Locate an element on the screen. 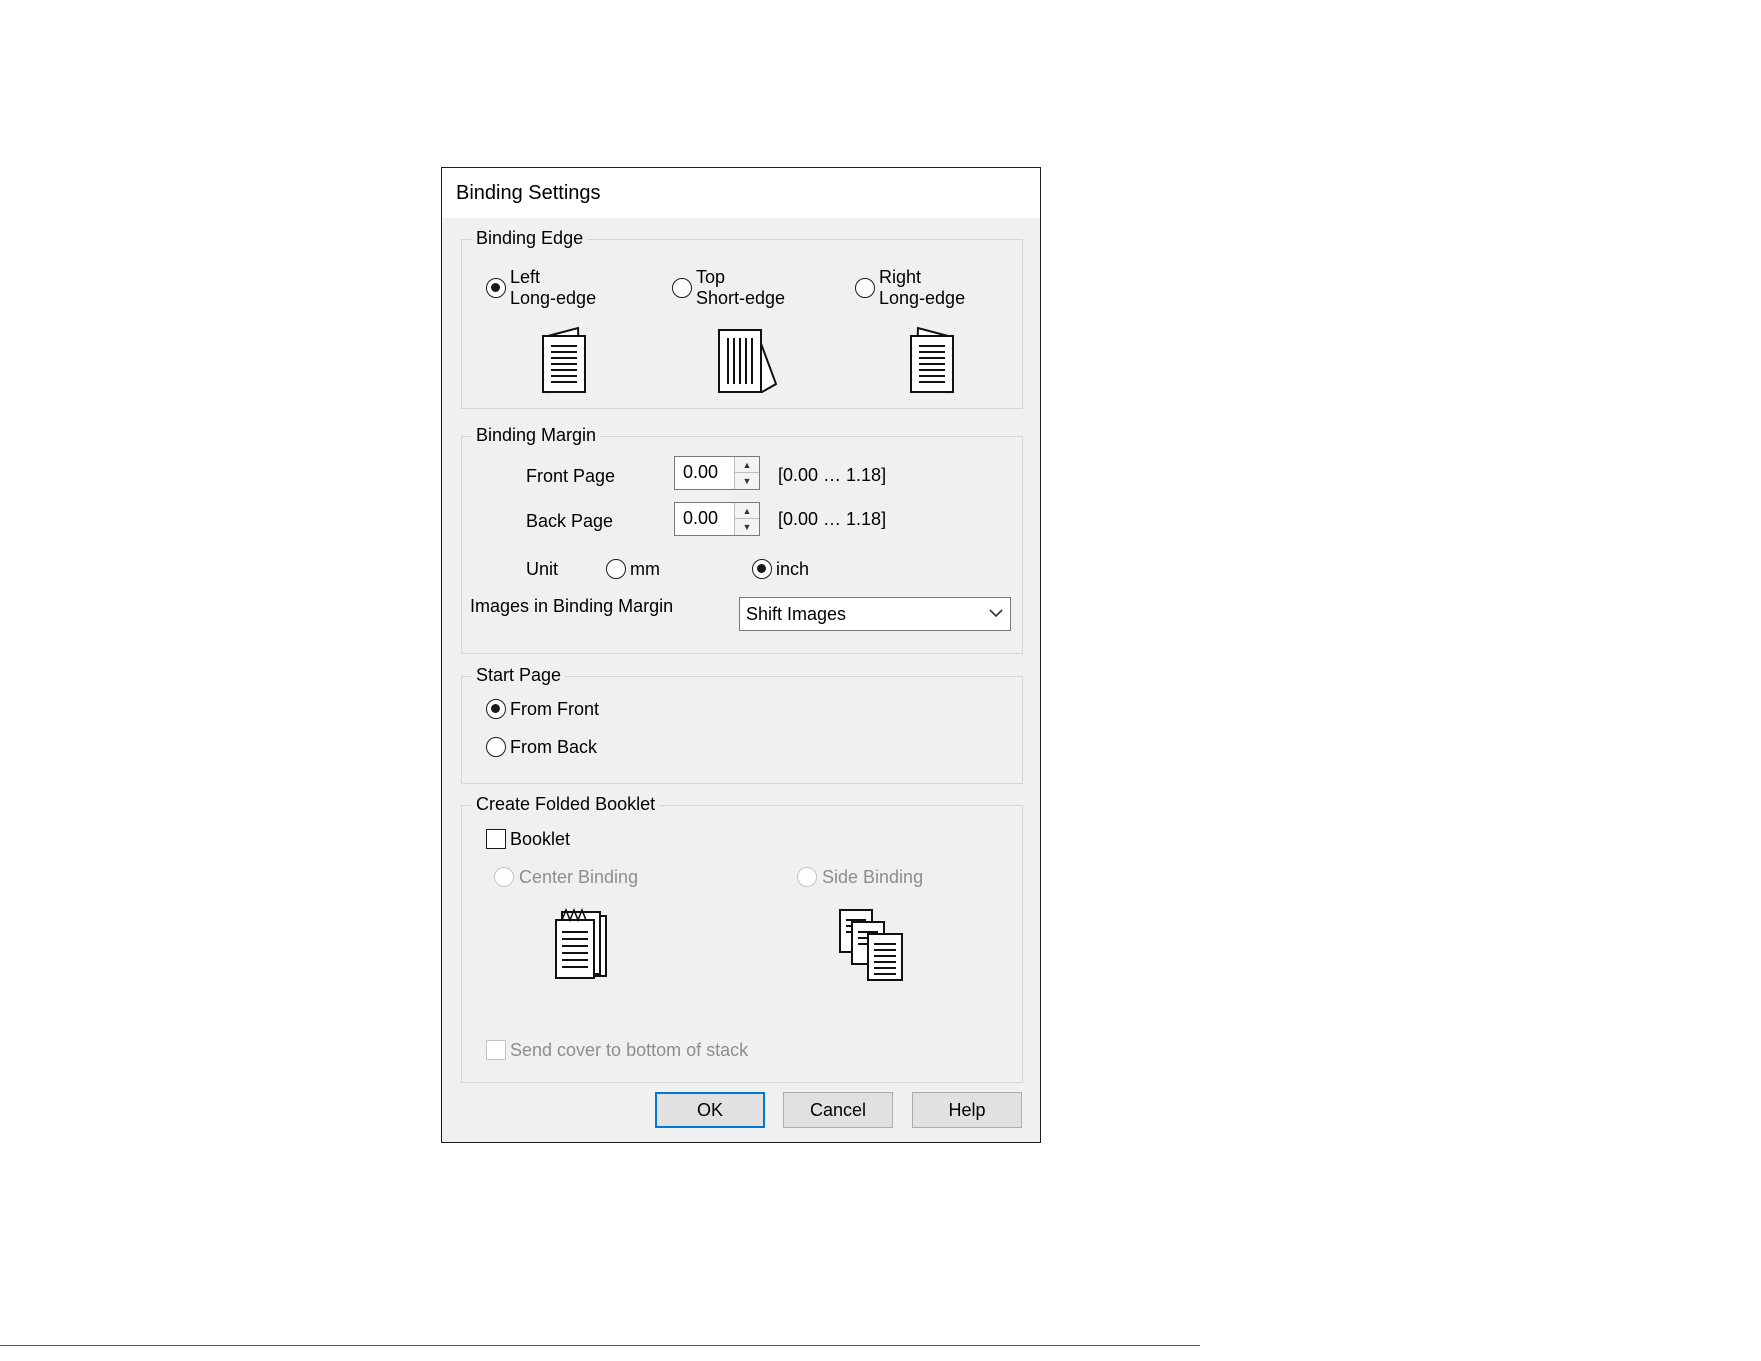 This screenshot has width=1761, height=1361. front-page-range: [0.00 … 1.18] is located at coordinates (832, 475).